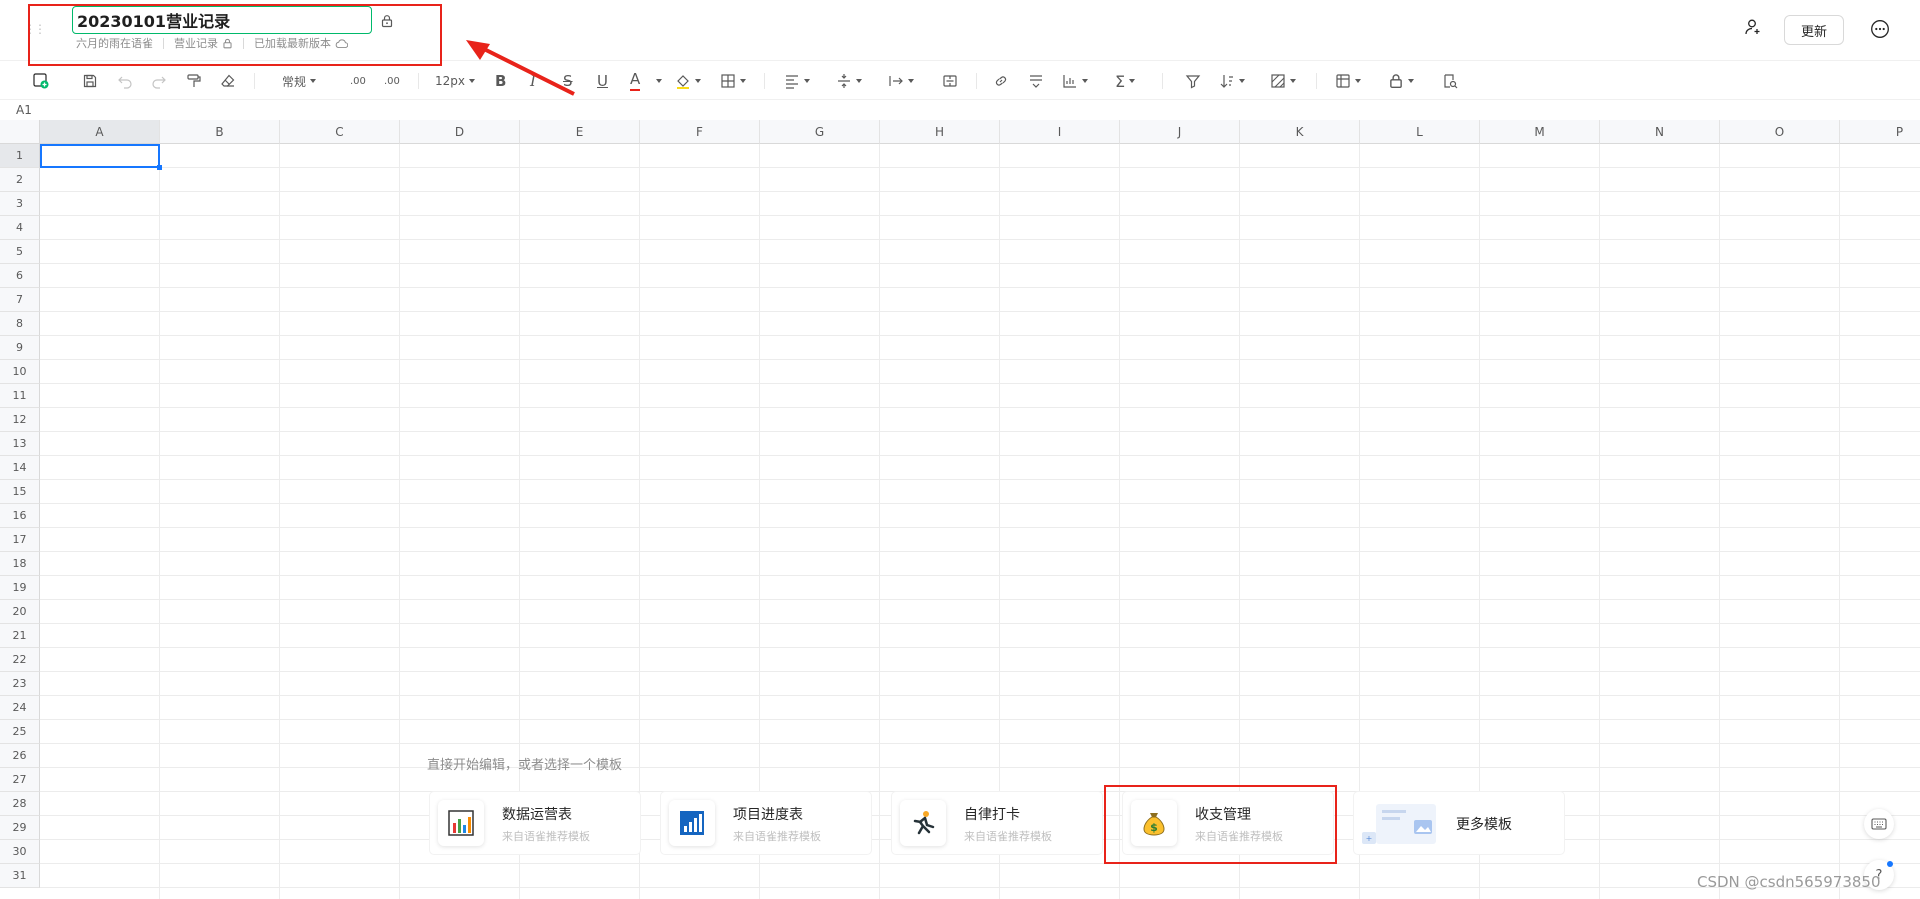 The height and width of the screenshot is (899, 1920). I want to click on column-header: P, so click(1880, 132).